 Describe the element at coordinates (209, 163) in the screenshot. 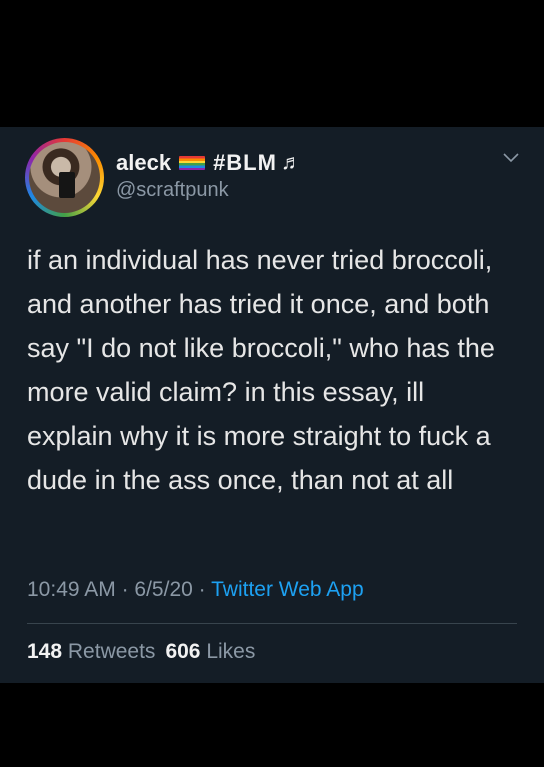

I see `user-name-row: aleck #BLM ♬` at that location.